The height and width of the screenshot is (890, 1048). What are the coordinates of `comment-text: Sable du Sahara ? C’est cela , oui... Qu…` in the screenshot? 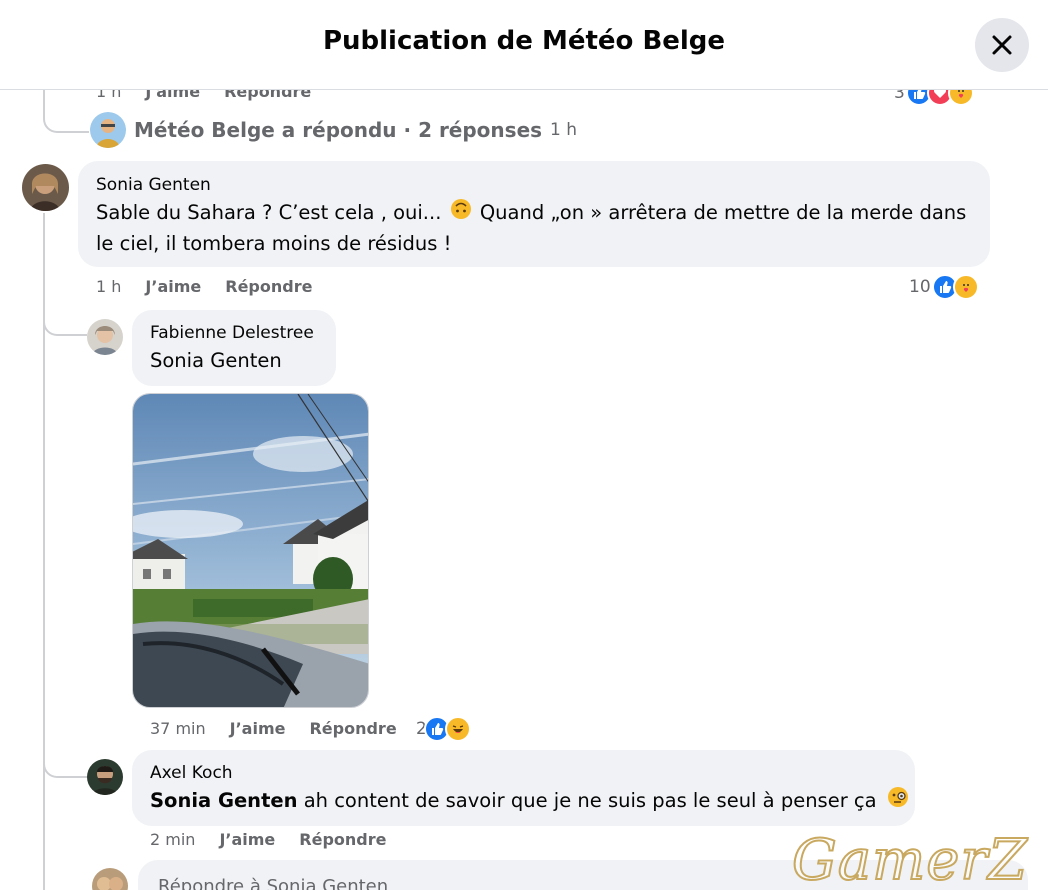 It's located at (536, 228).